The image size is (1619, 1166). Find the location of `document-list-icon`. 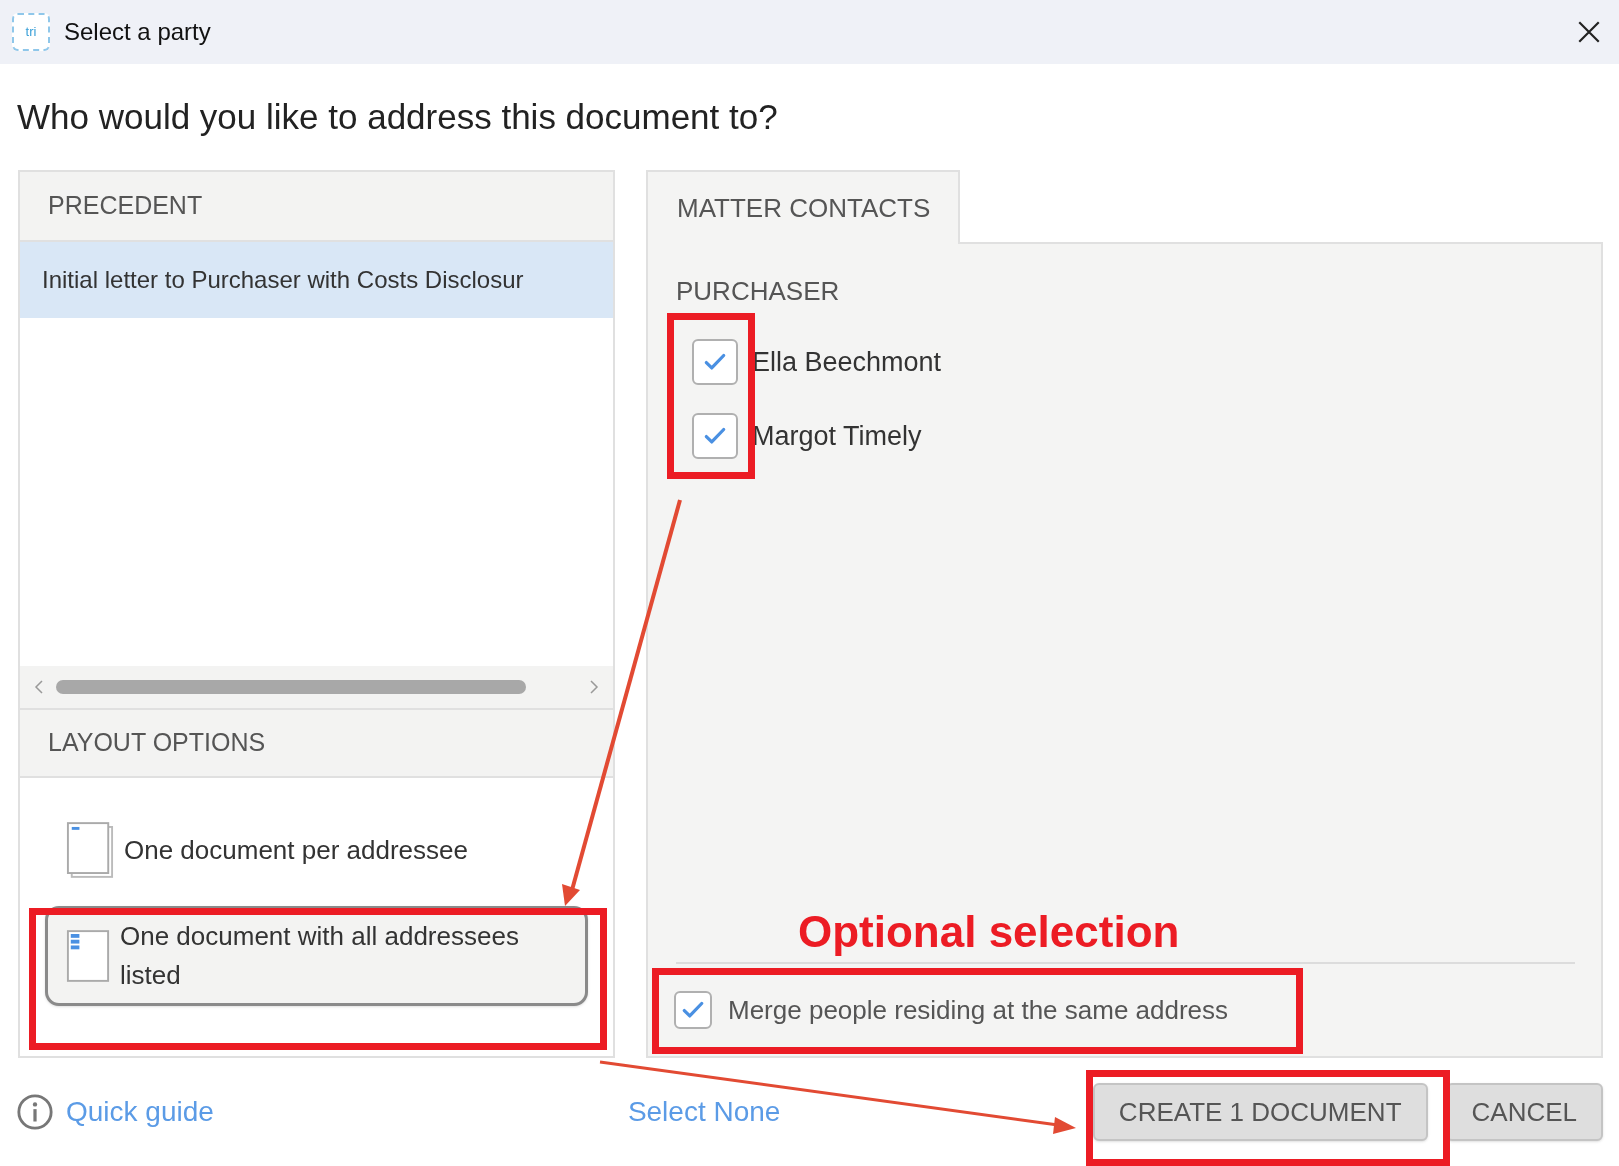

document-list-icon is located at coordinates (88, 956).